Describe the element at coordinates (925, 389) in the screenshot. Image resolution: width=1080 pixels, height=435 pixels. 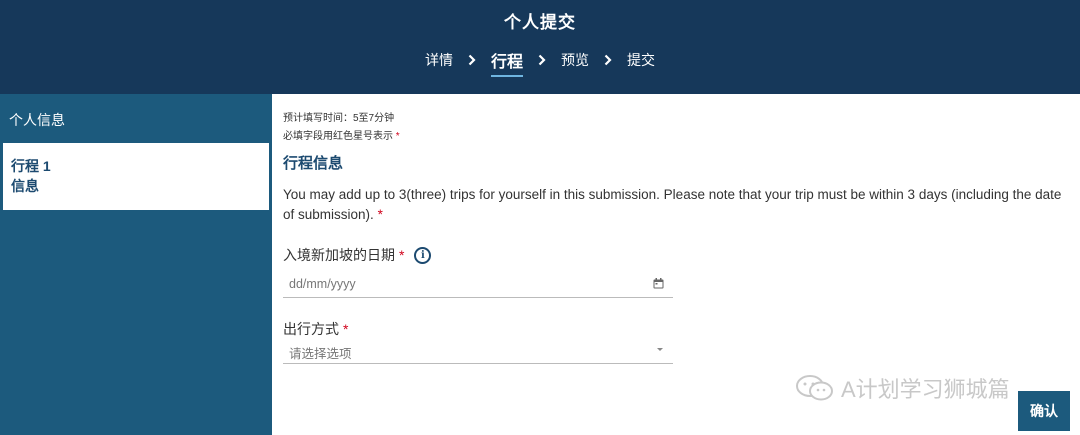
I see `watermark-text: A计划学习狮城篇` at that location.